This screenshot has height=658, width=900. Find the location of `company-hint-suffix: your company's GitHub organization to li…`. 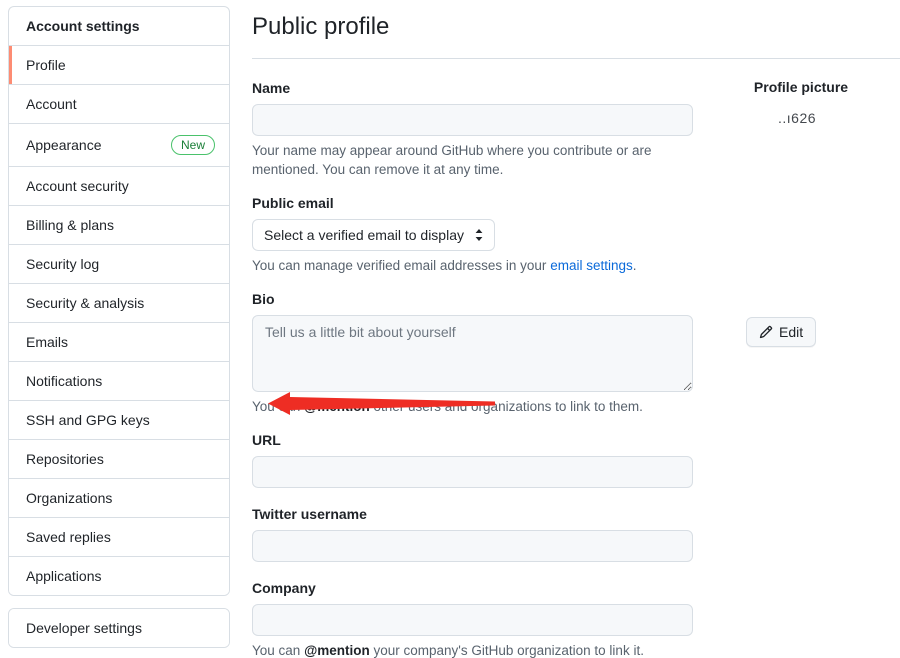

company-hint-suffix: your company's GitHub organization to li… is located at coordinates (506, 650).